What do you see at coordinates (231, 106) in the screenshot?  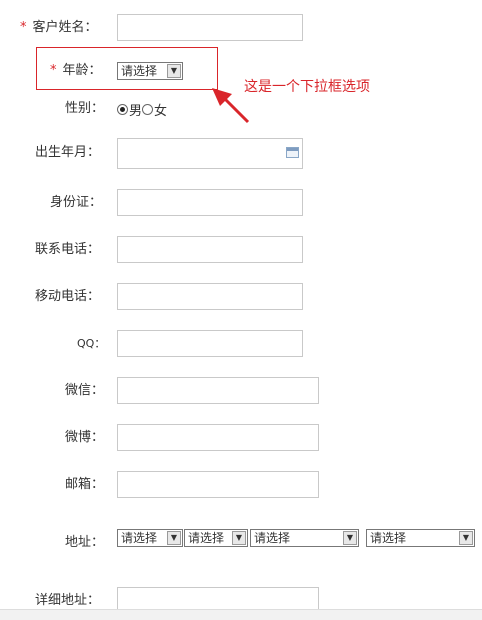 I see `arrow-icon` at bounding box center [231, 106].